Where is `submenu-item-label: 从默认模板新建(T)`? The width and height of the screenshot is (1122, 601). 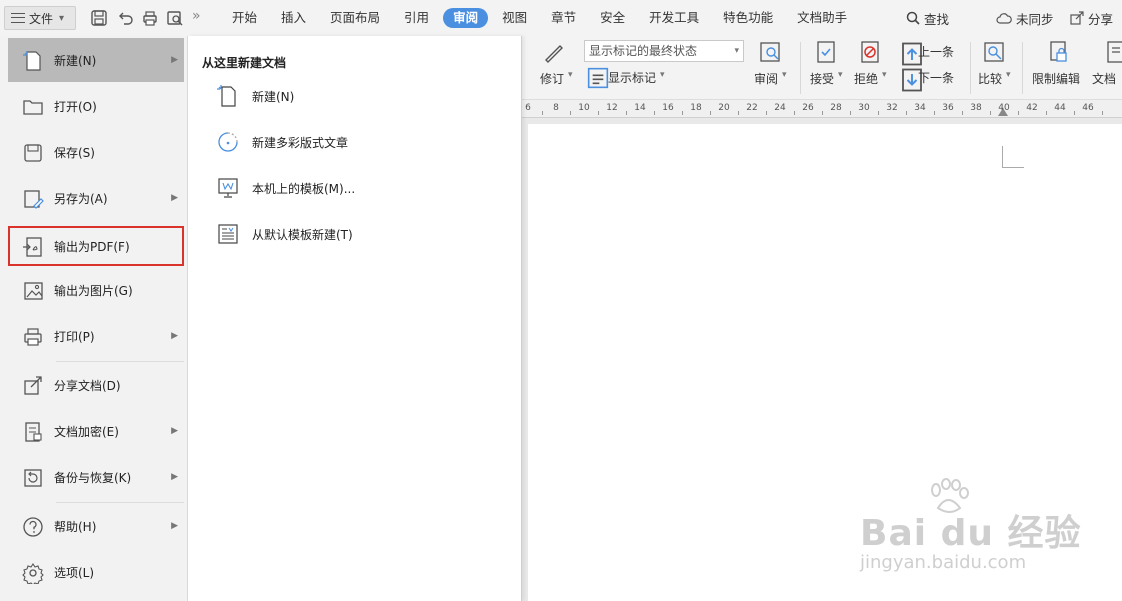
submenu-item-label: 从默认模板新建(T) is located at coordinates (302, 235).